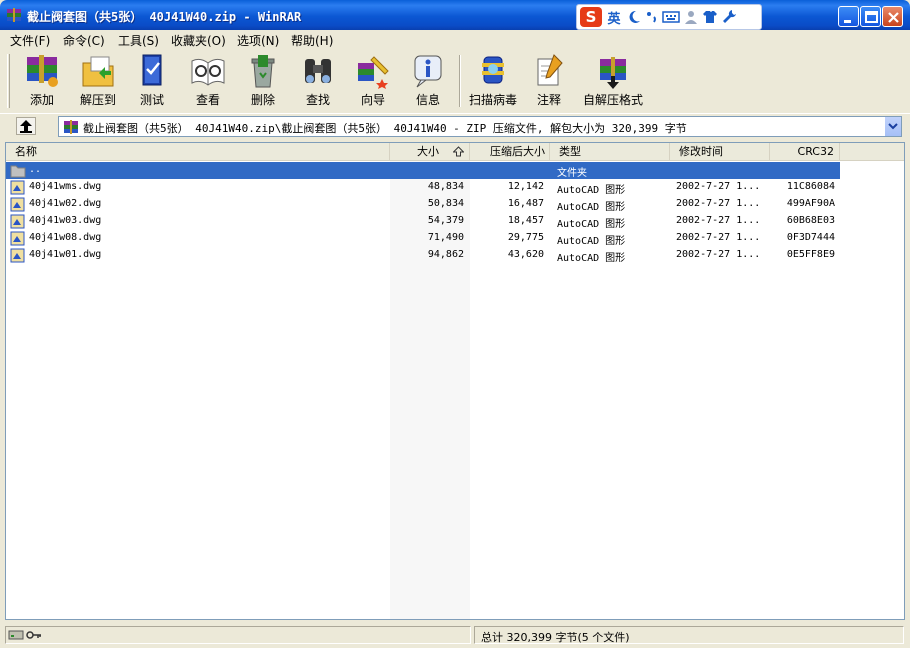 The image size is (910, 648). Describe the element at coordinates (634, 17) in the screenshot. I see `moon-icon` at that location.